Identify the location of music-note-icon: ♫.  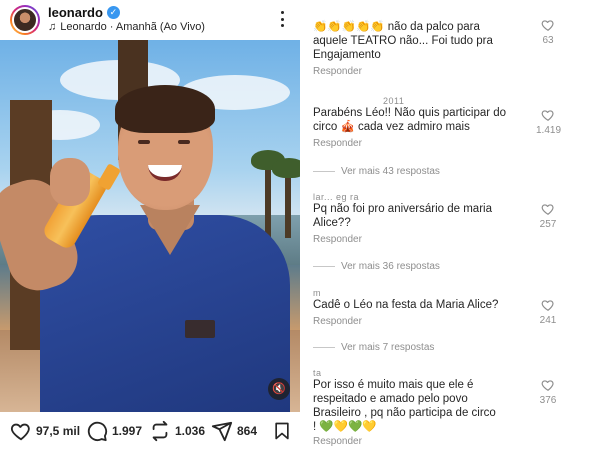
(52, 27).